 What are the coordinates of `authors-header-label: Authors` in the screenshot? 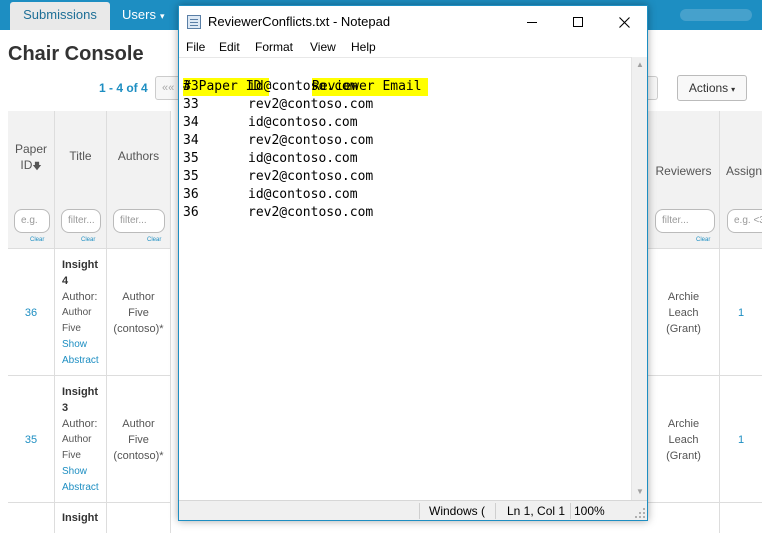 It's located at (138, 156).